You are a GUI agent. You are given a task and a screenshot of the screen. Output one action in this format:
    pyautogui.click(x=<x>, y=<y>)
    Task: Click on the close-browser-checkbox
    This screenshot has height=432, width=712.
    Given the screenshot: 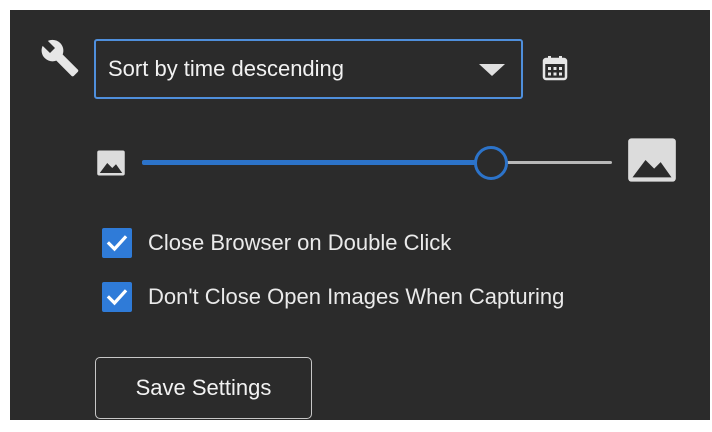 What is the action you would take?
    pyautogui.click(x=117, y=243)
    